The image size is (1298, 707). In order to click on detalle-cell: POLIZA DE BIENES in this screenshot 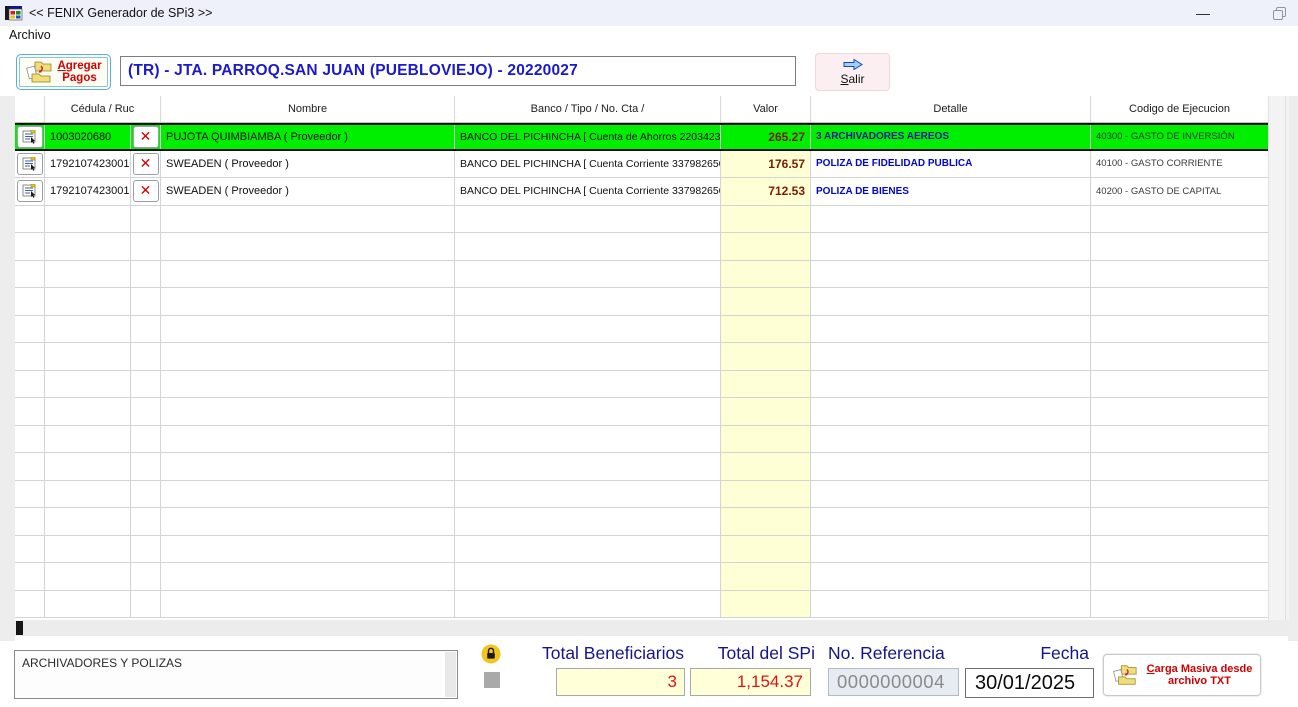, I will do `click(951, 191)`.